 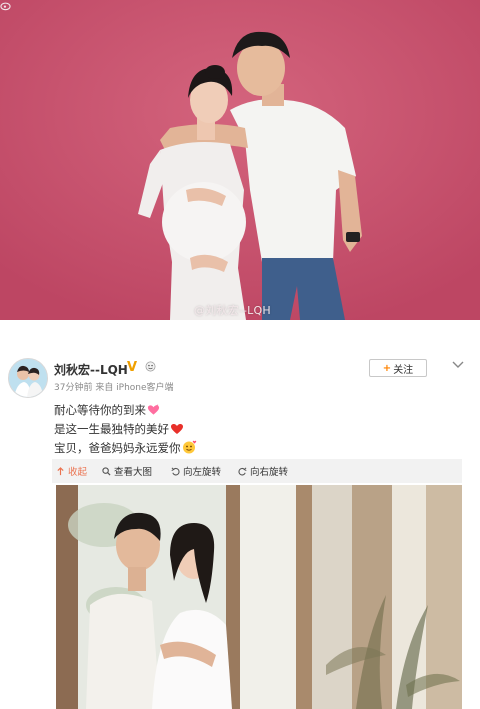 I want to click on collapse-icon, so click(x=60, y=470).